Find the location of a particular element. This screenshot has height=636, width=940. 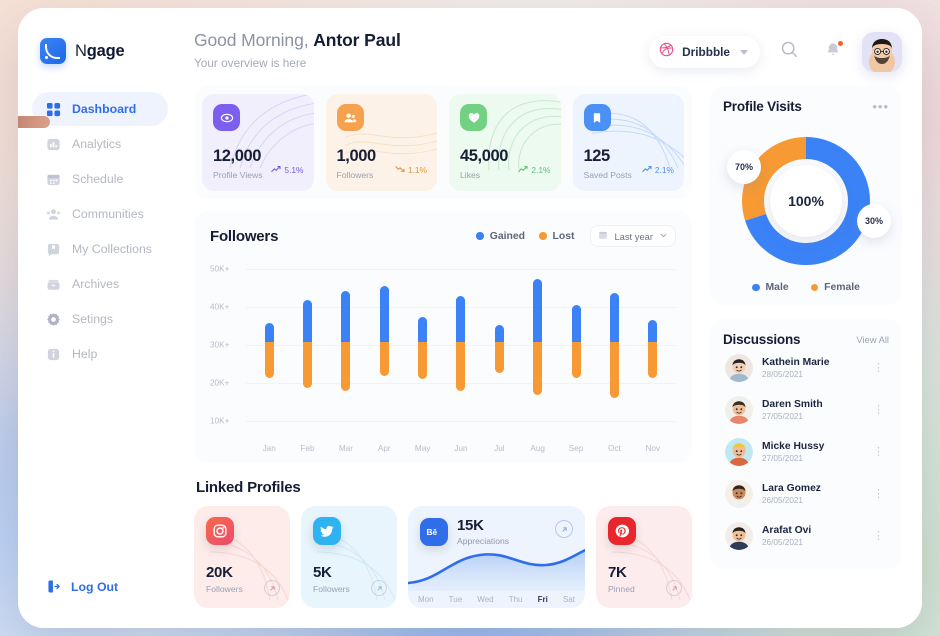

date-range-dropdown: Last year is located at coordinates (633, 236).